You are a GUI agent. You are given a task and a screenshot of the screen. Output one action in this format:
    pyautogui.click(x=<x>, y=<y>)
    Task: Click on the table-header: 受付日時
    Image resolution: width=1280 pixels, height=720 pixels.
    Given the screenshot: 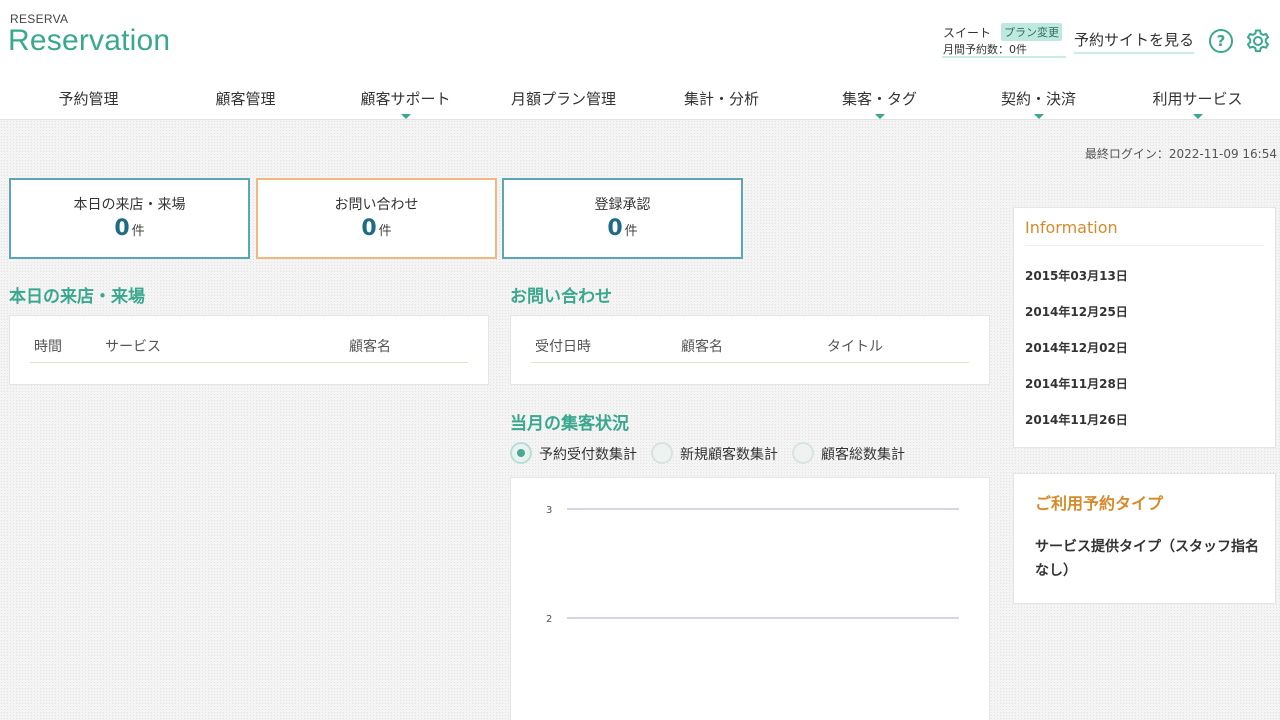 What is the action you would take?
    pyautogui.click(x=563, y=347)
    